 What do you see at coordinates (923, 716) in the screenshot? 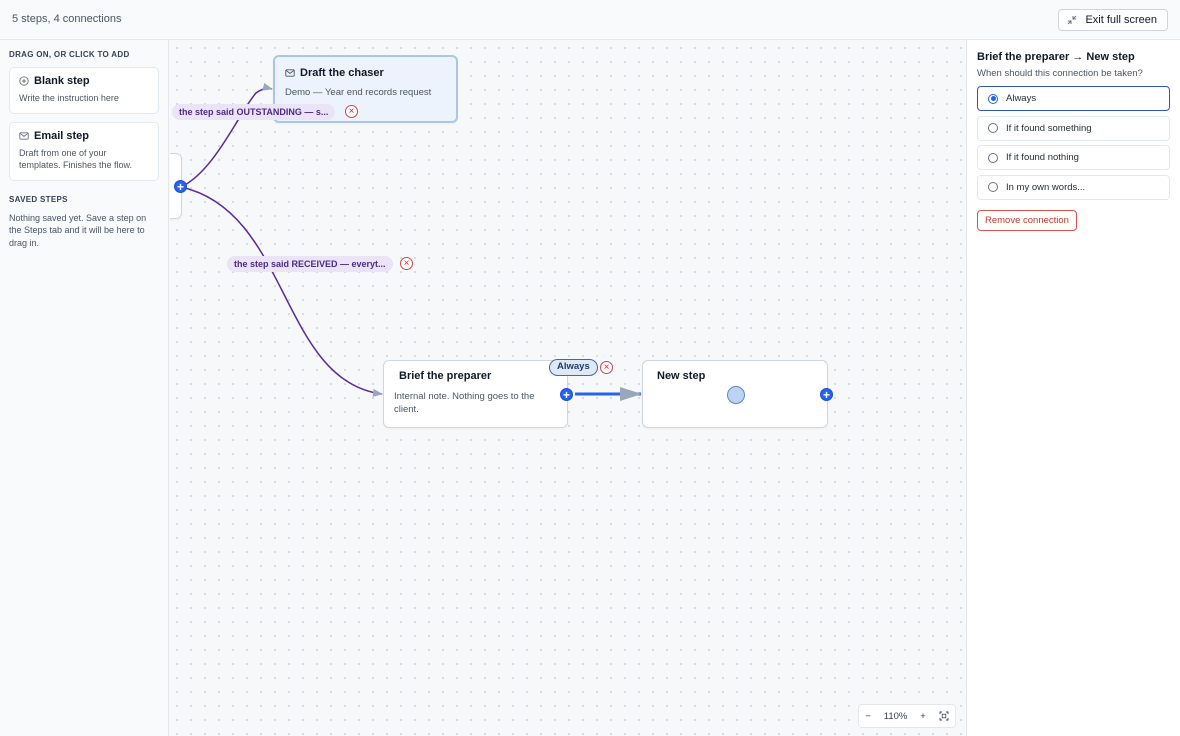
I see `zoom-in-button: +` at bounding box center [923, 716].